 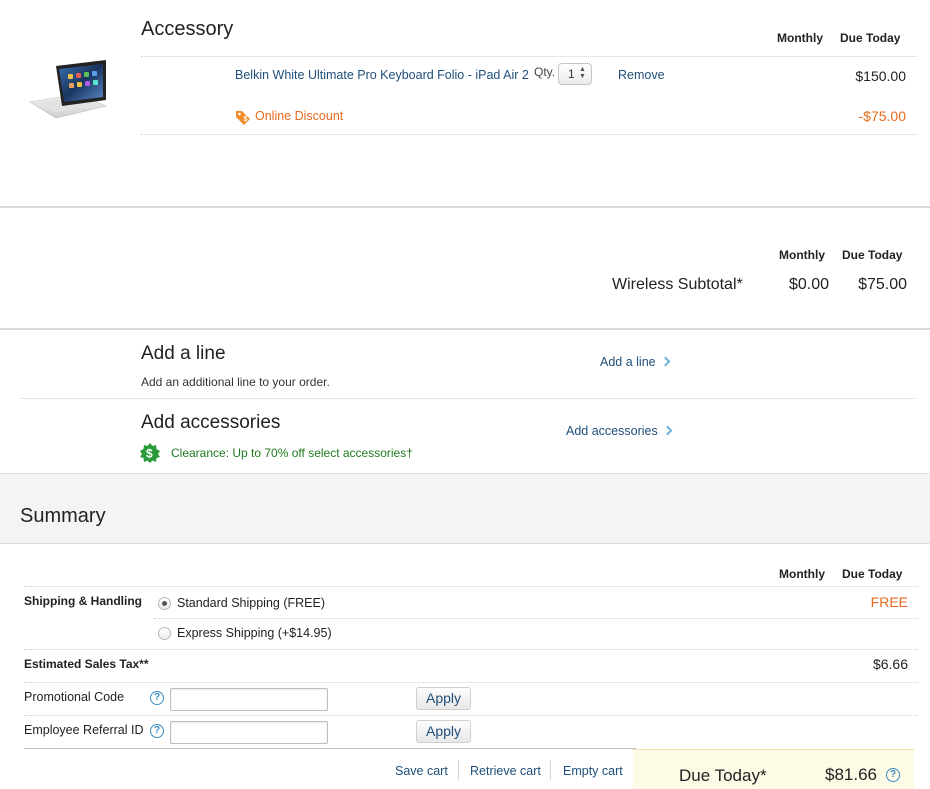 What do you see at coordinates (443, 698) in the screenshot?
I see `promo-apply-button: Apply` at bounding box center [443, 698].